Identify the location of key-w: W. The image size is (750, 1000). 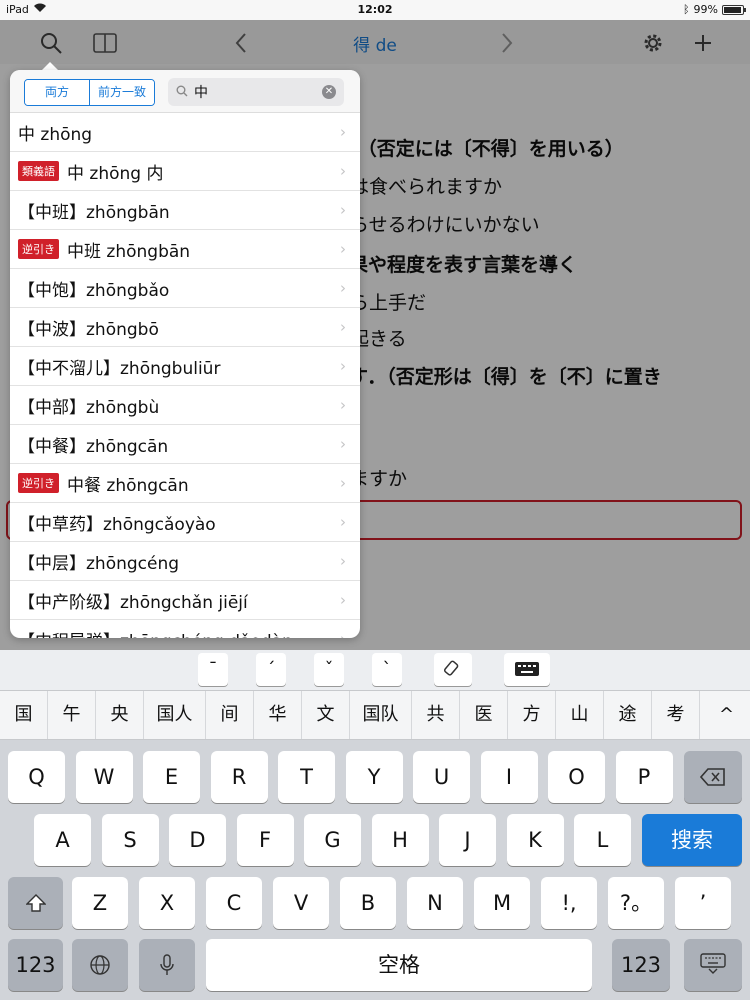
(104, 777).